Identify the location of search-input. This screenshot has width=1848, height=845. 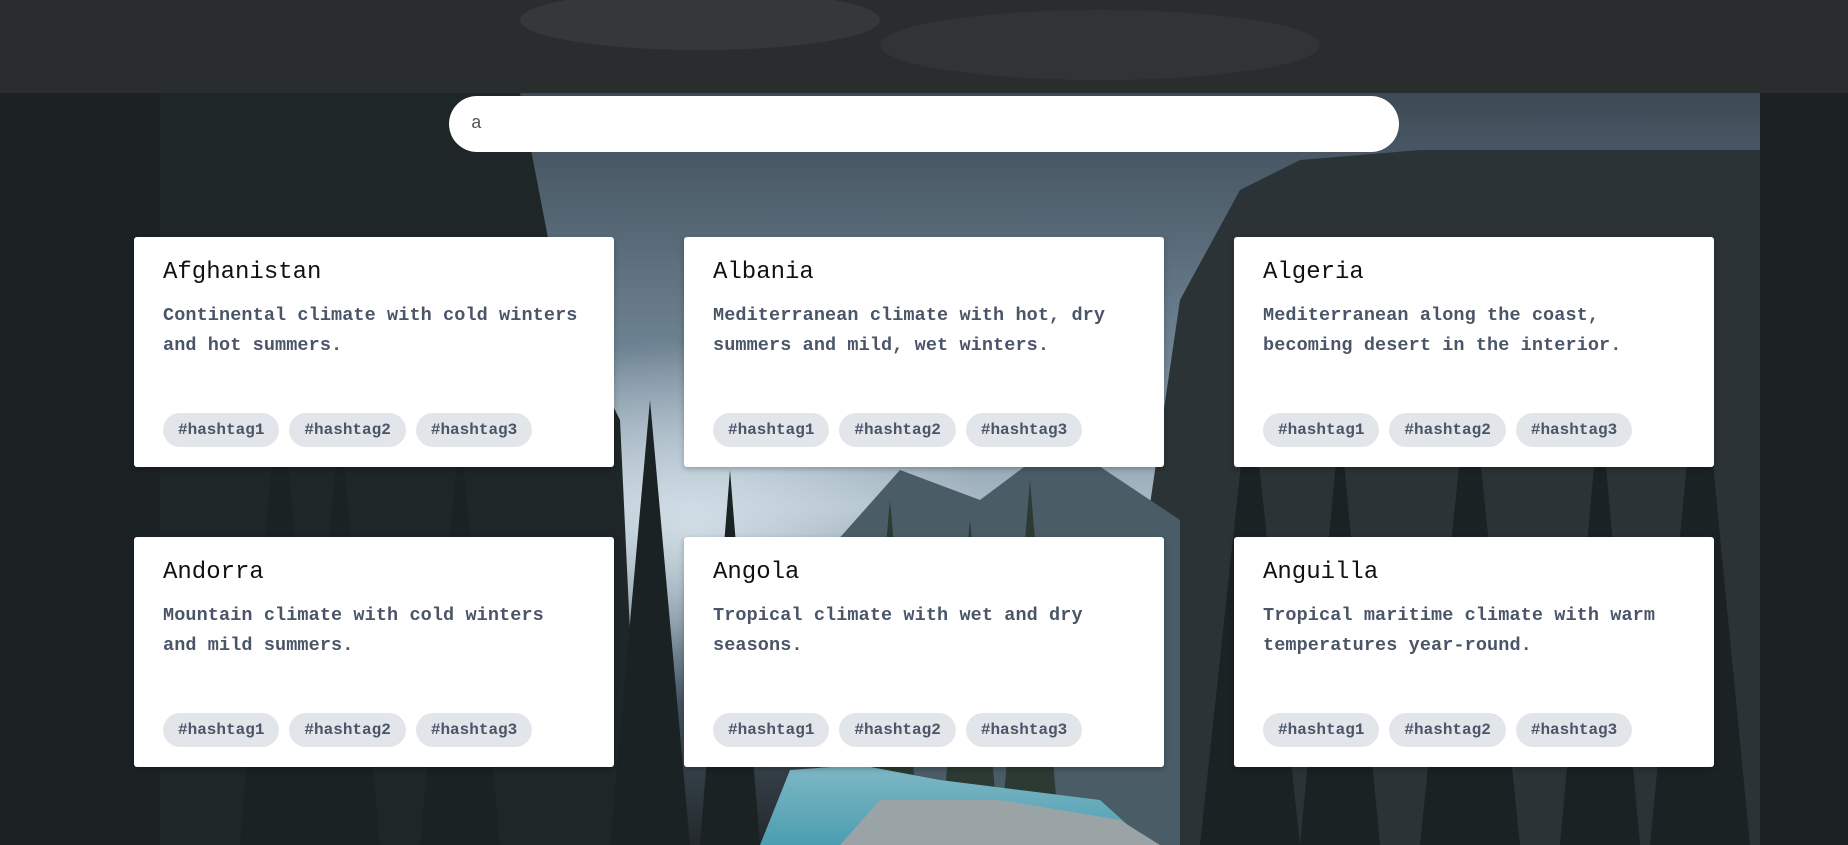
(924, 124).